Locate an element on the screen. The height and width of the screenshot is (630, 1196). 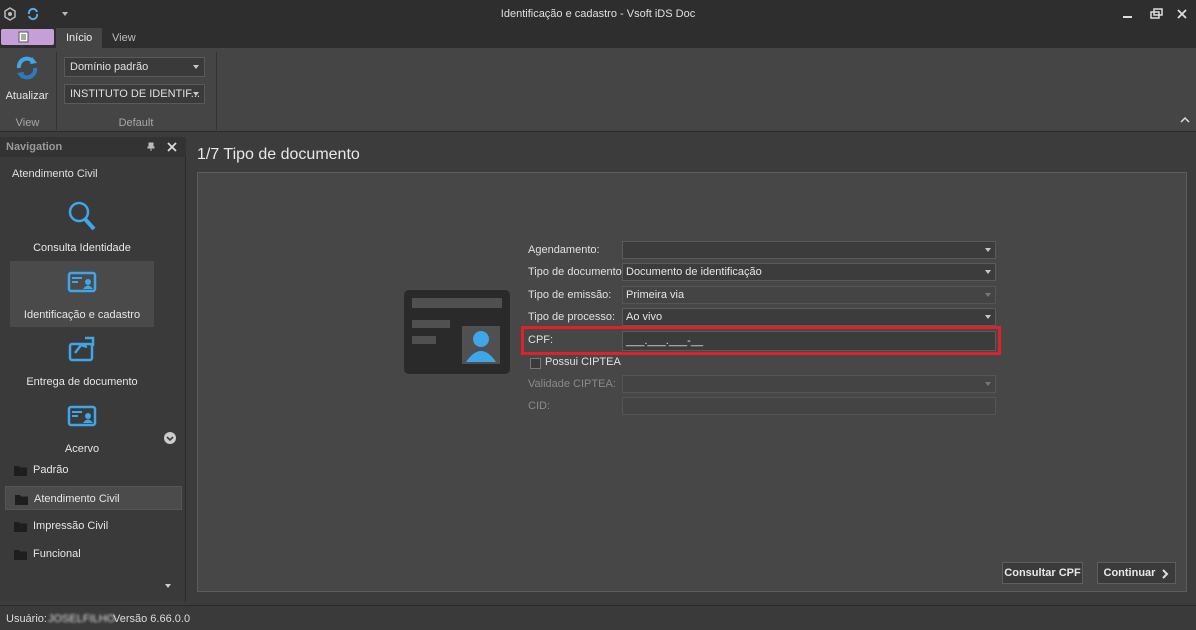
tipo-documento-label: Tipo de documento: is located at coordinates (576, 272).